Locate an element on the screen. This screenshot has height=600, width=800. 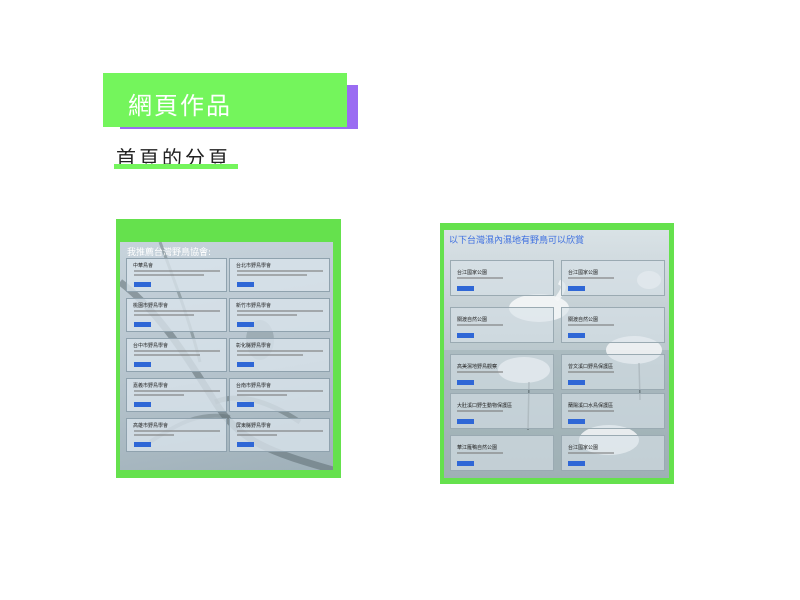
association-card: 新竹市野鳥學會 is located at coordinates (279, 315).